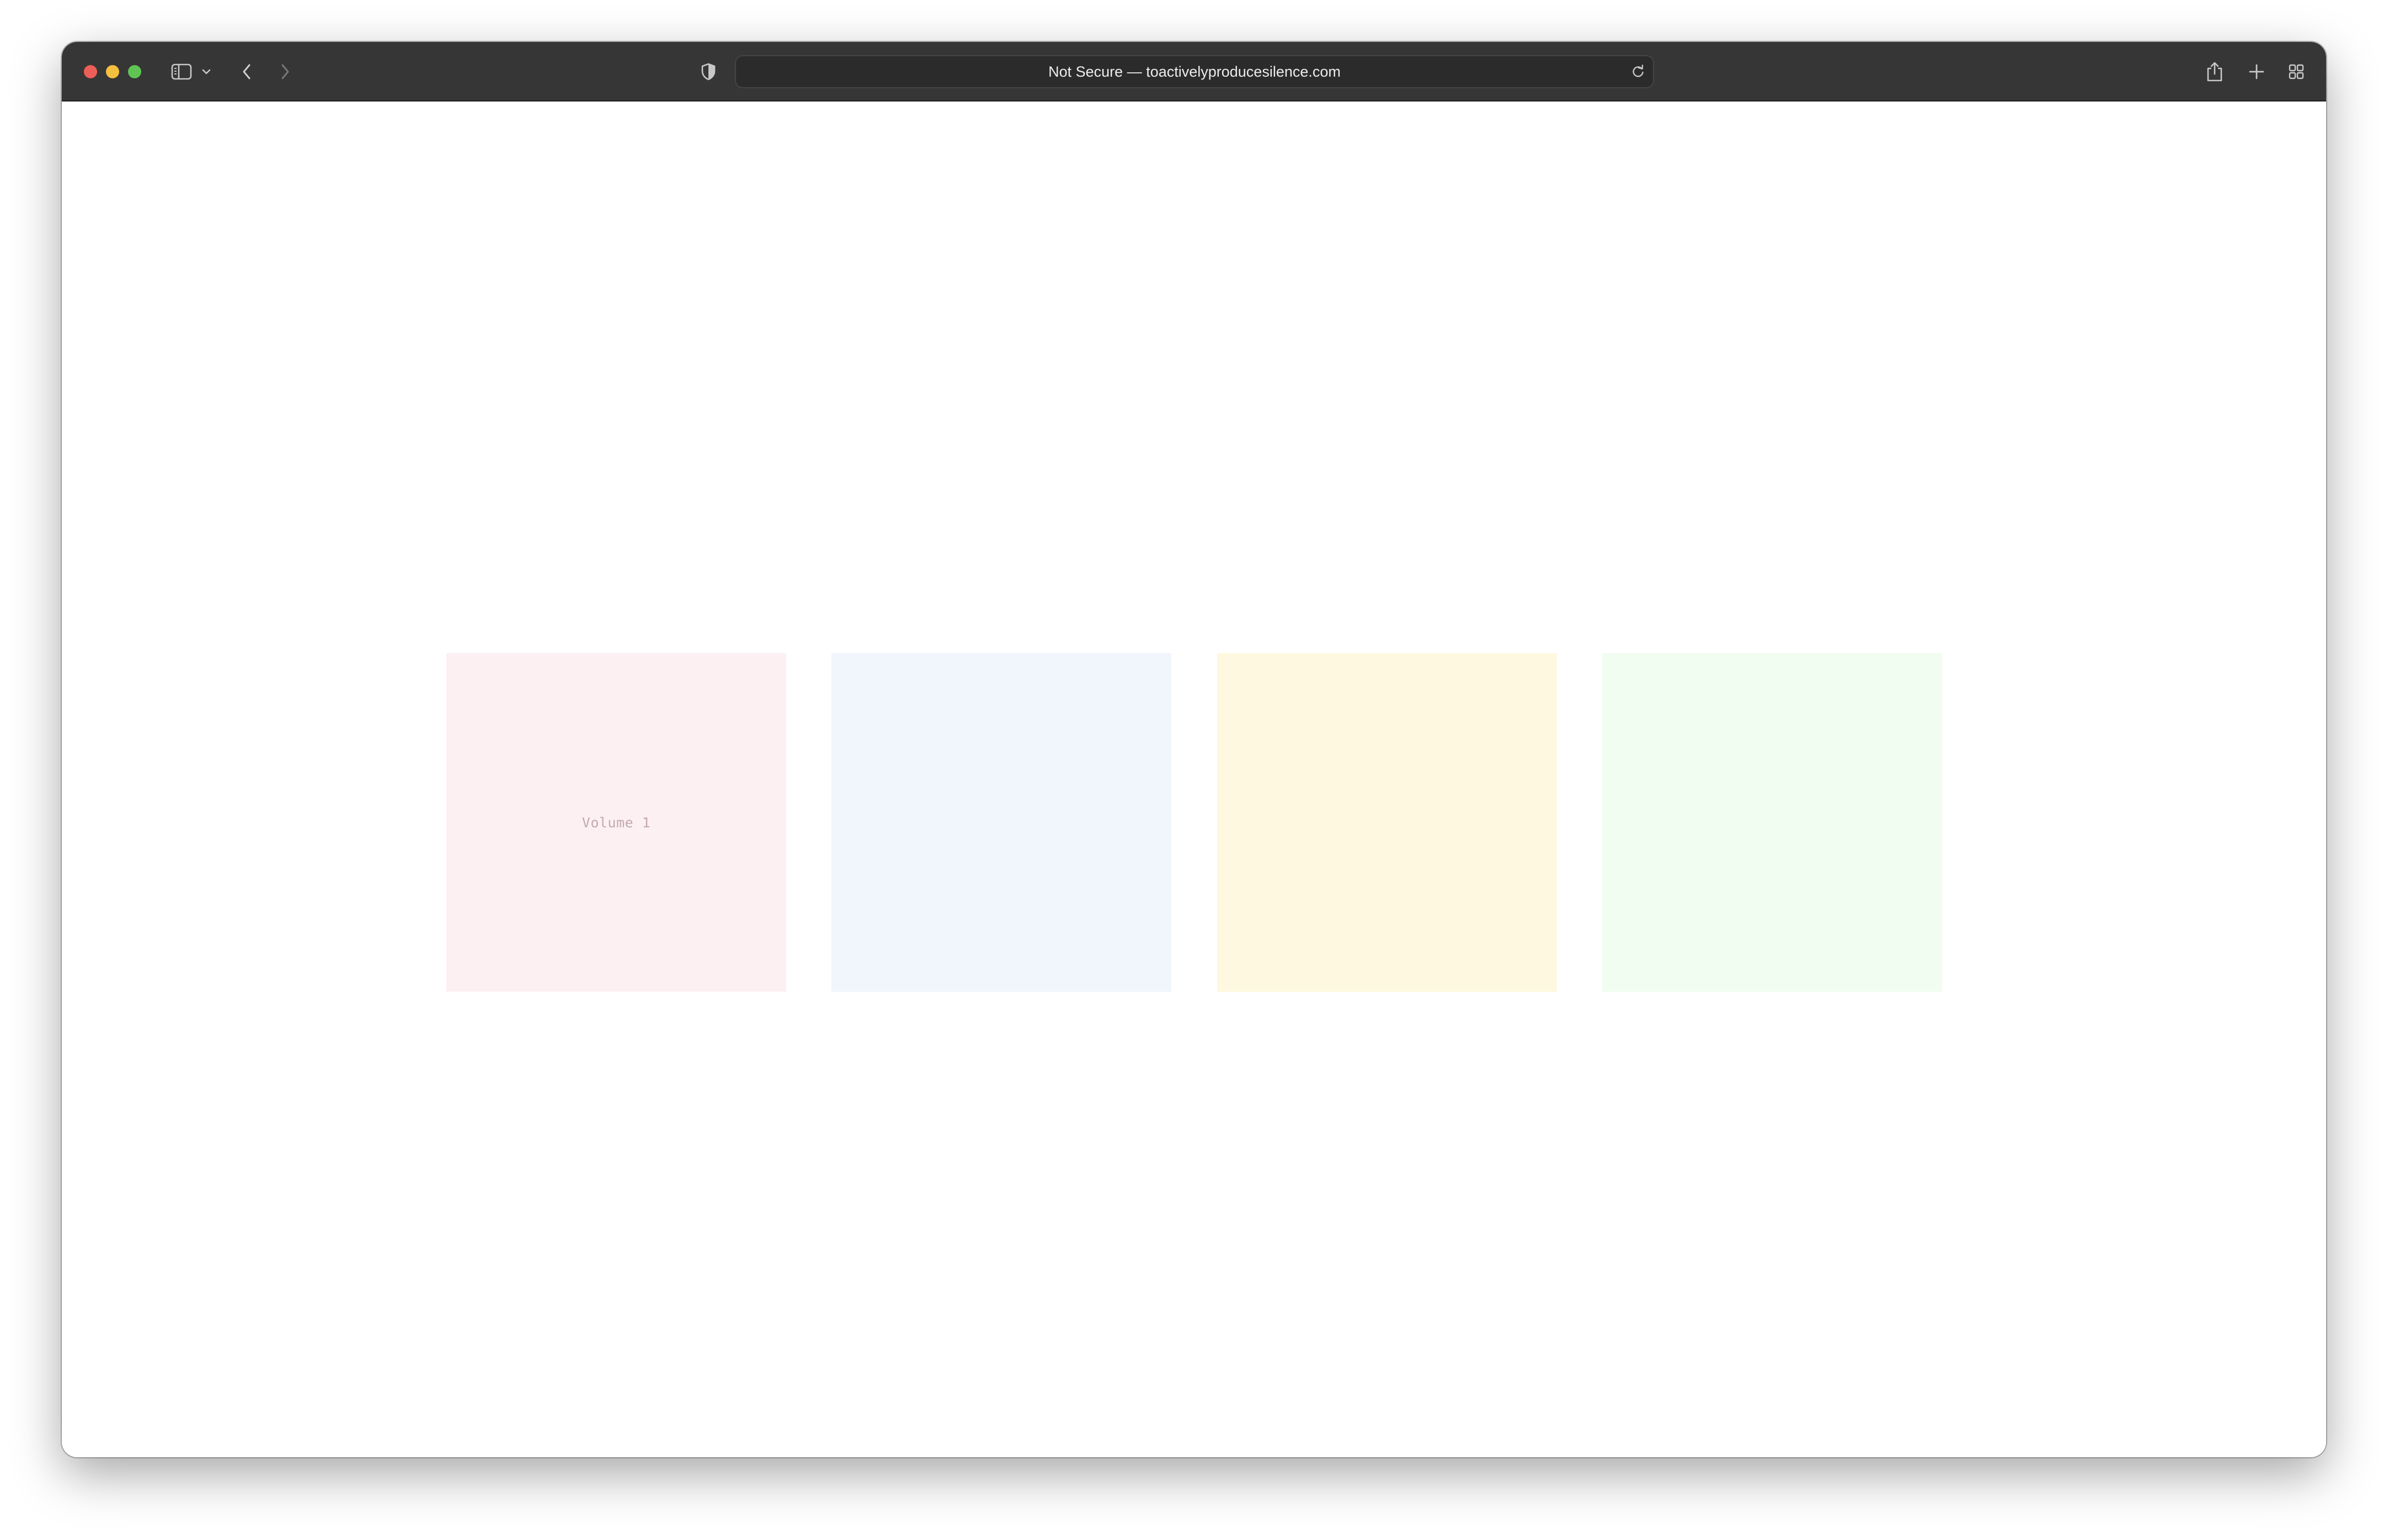 This screenshot has width=2389, height=1540. What do you see at coordinates (1638, 71) in the screenshot?
I see `reload-icon` at bounding box center [1638, 71].